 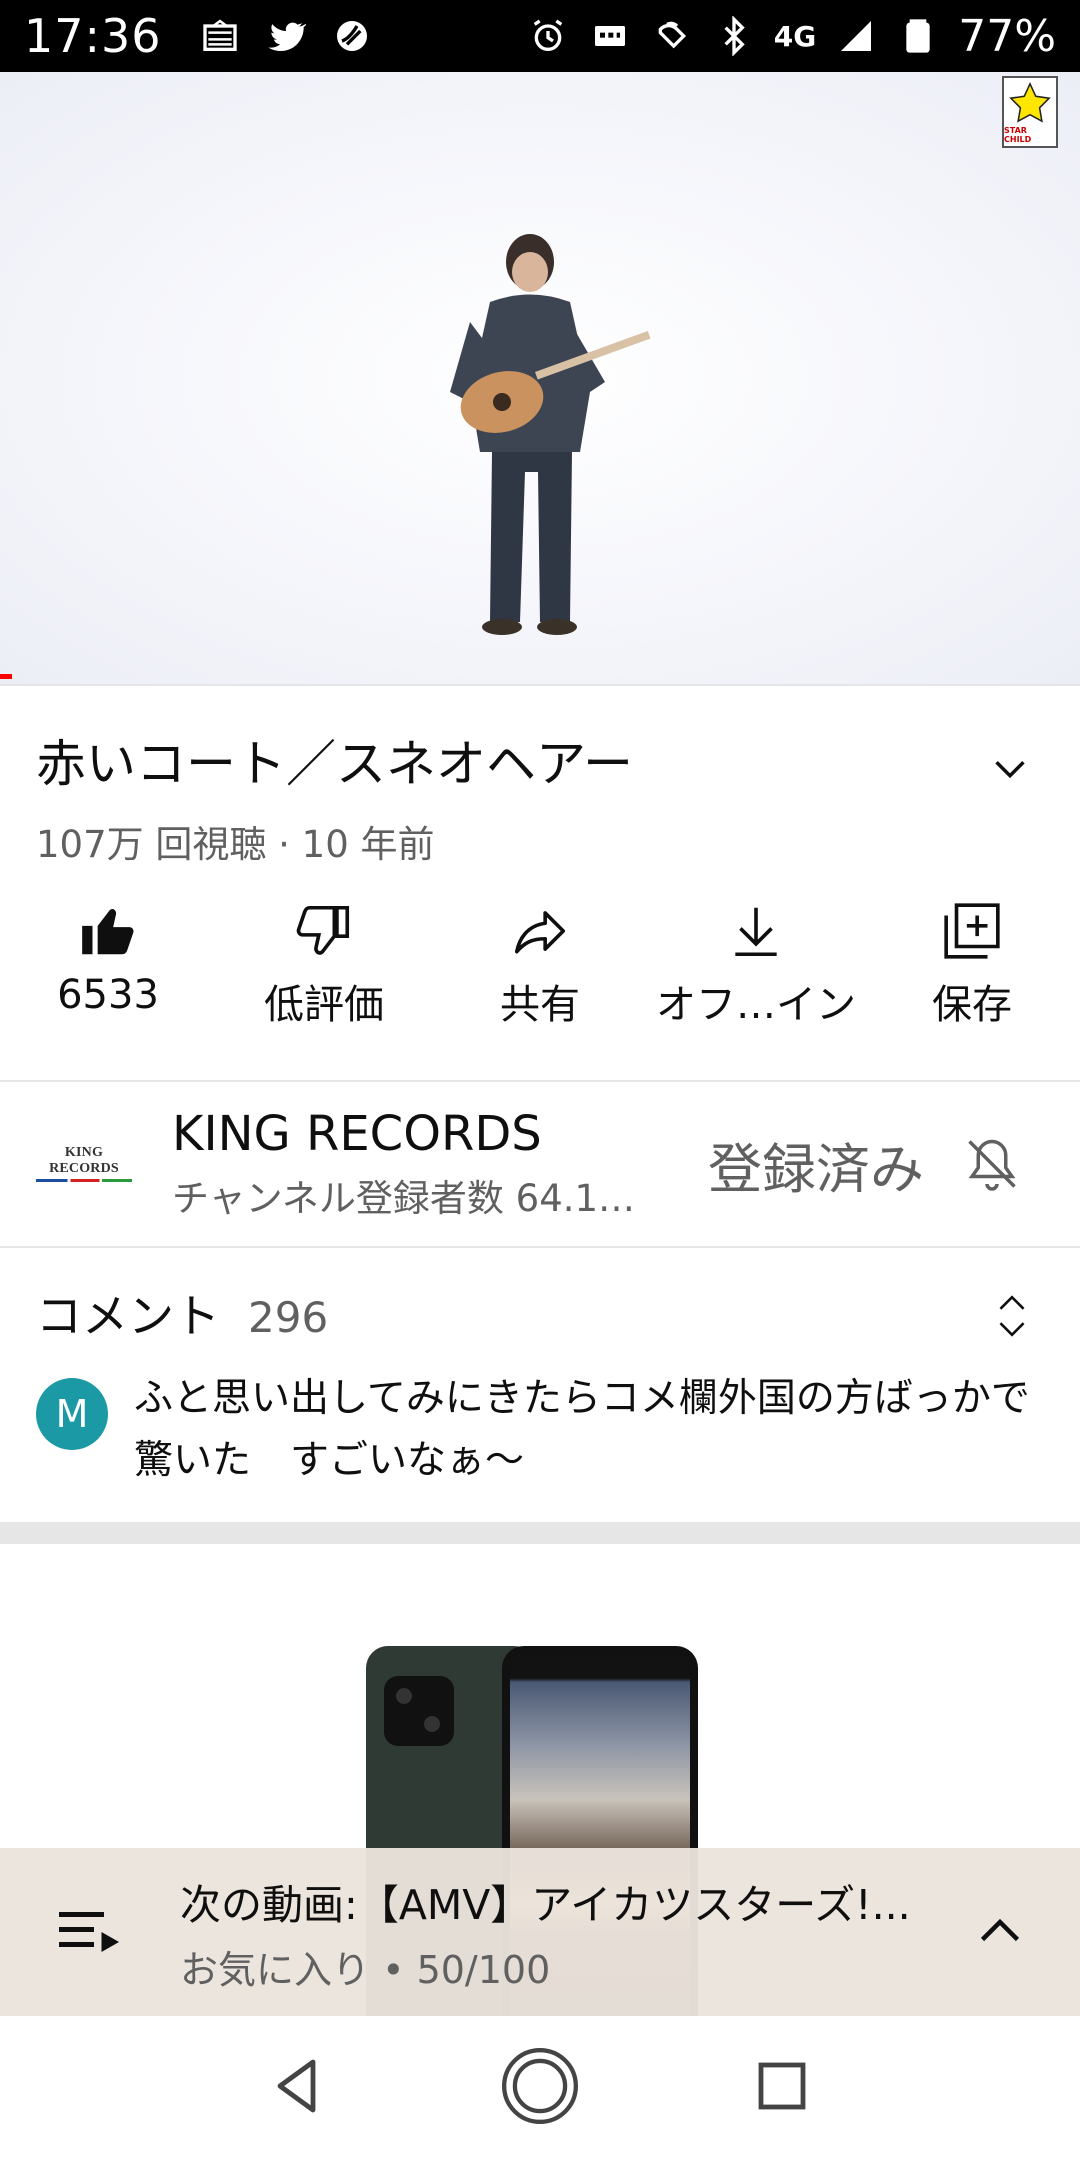 I want to click on channel-name: KING RECORDS, so click(x=357, y=1134).